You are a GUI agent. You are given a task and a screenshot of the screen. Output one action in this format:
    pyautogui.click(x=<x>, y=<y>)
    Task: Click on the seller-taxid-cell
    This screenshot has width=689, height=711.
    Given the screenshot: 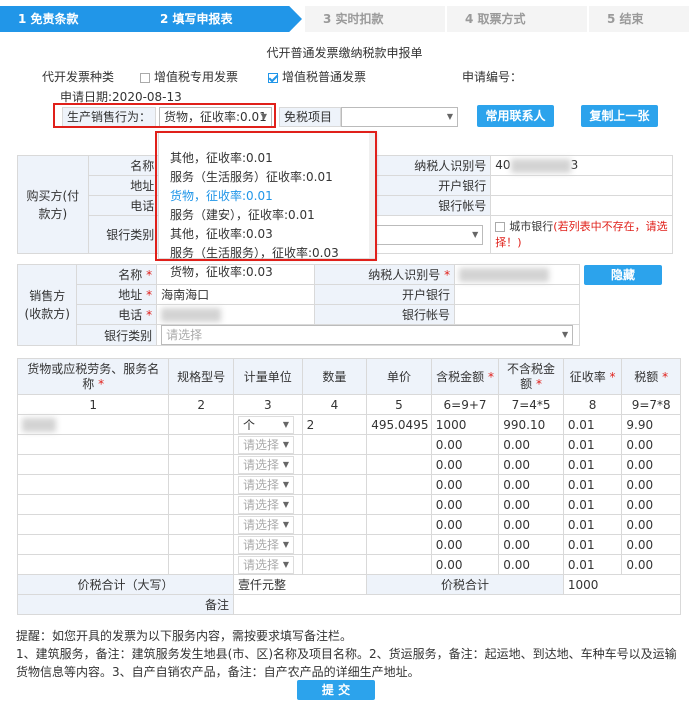 What is the action you would take?
    pyautogui.click(x=517, y=274)
    